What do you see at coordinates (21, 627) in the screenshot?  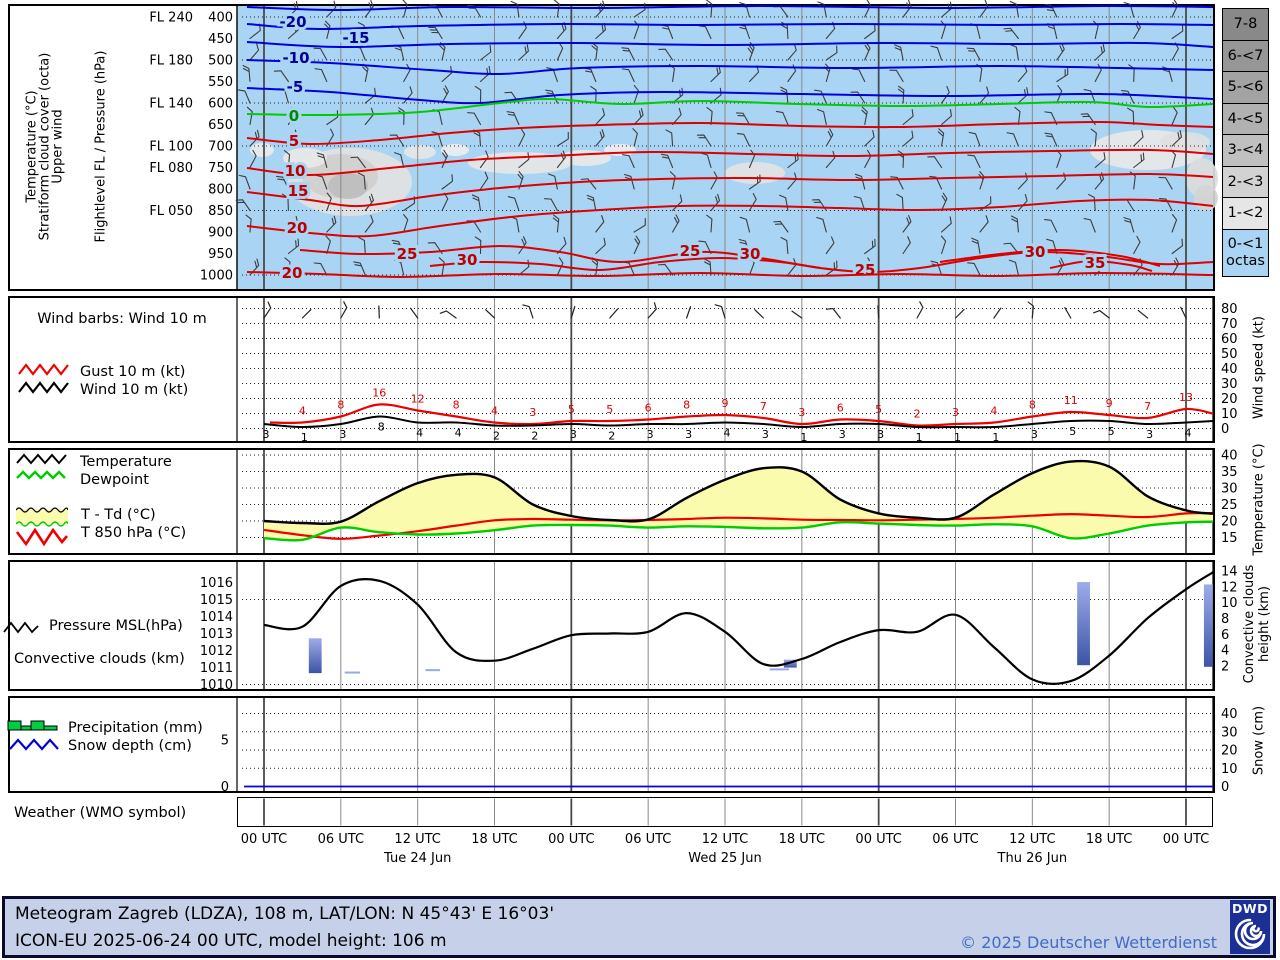 I see `pressure-legend-icon` at bounding box center [21, 627].